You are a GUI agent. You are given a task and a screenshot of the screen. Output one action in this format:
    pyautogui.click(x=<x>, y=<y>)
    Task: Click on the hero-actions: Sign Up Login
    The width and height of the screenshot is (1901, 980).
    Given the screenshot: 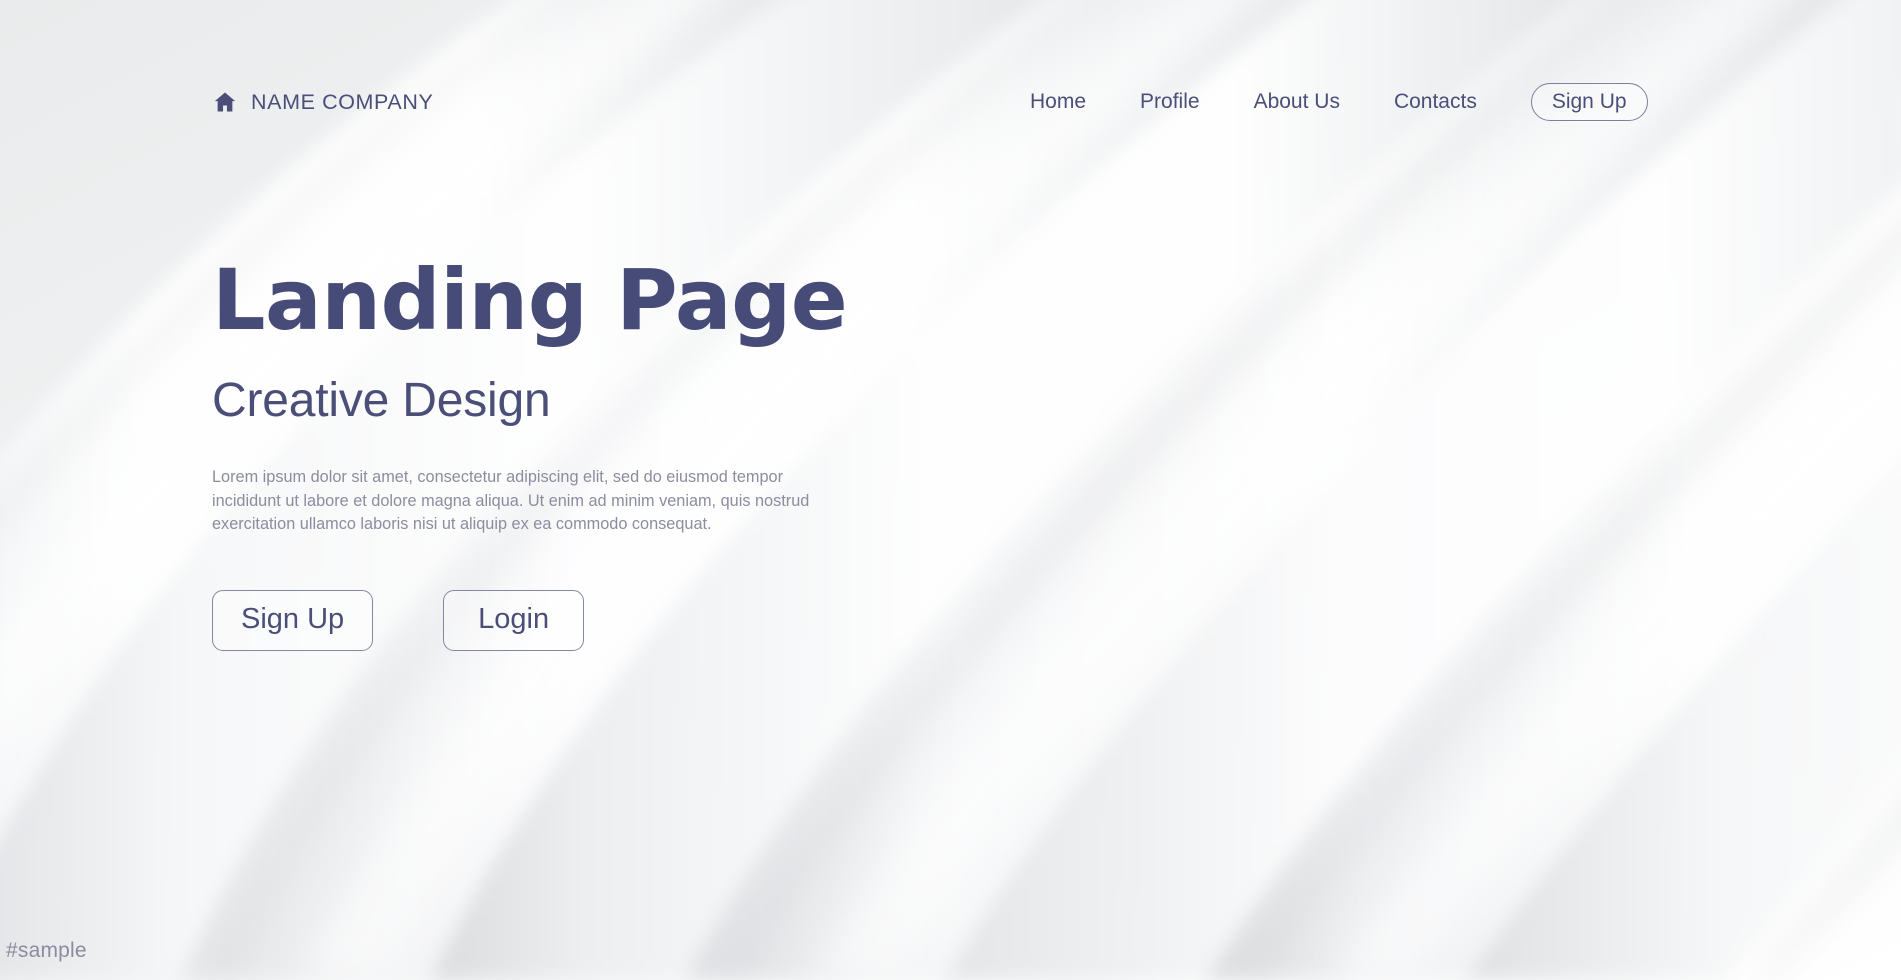 What is the action you would take?
    pyautogui.click(x=562, y=621)
    